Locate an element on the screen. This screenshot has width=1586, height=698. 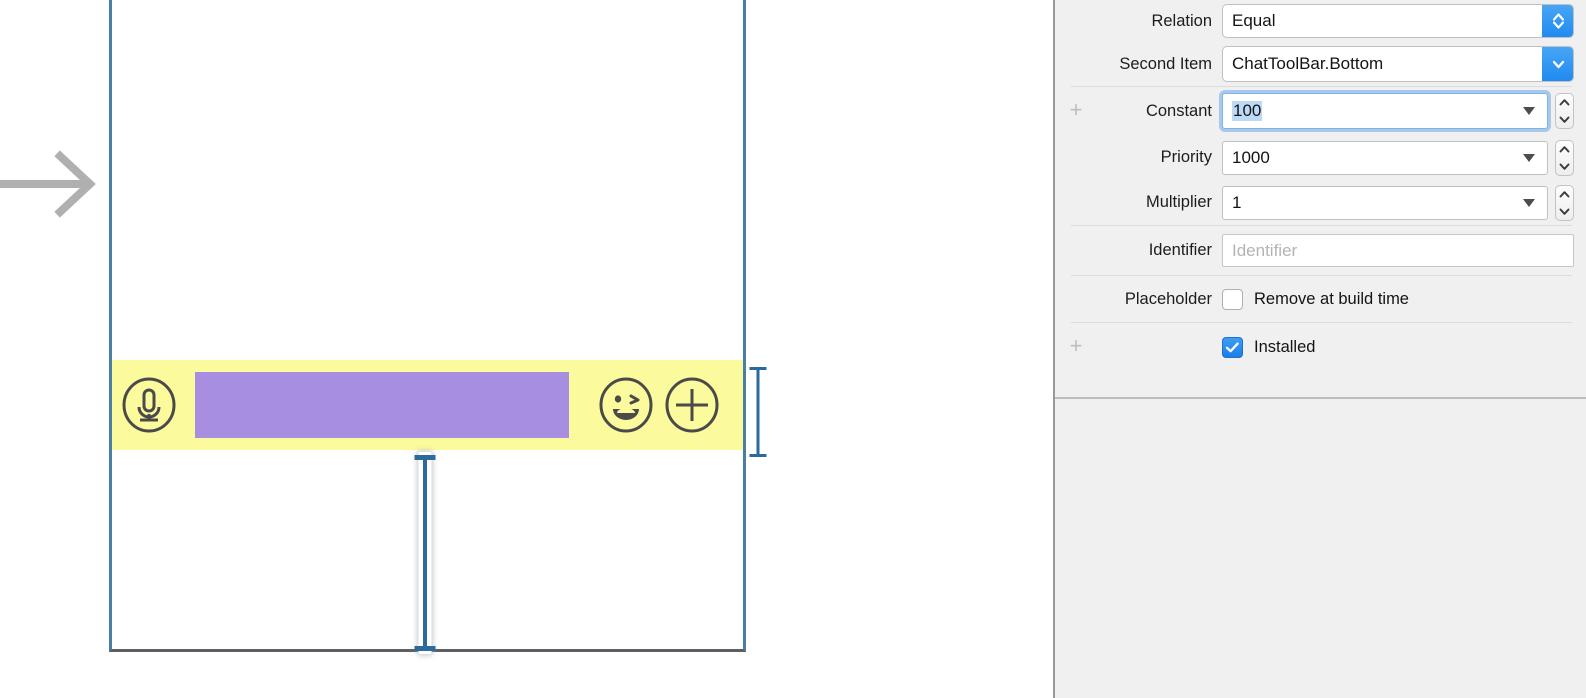
inspector-row-multiplier: Multiplier 1 is located at coordinates (1320, 202).